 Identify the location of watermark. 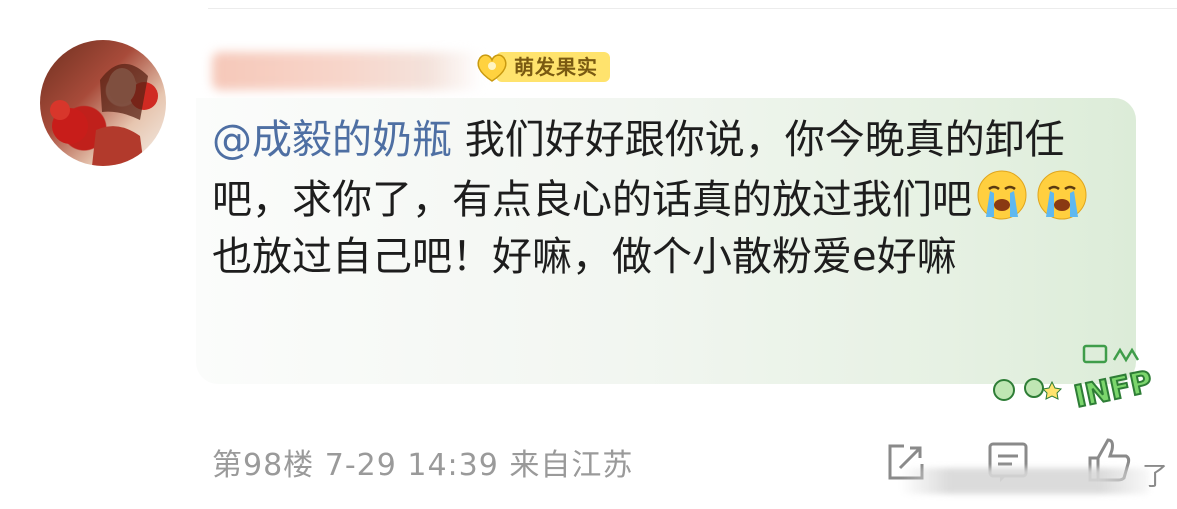
(1025, 481).